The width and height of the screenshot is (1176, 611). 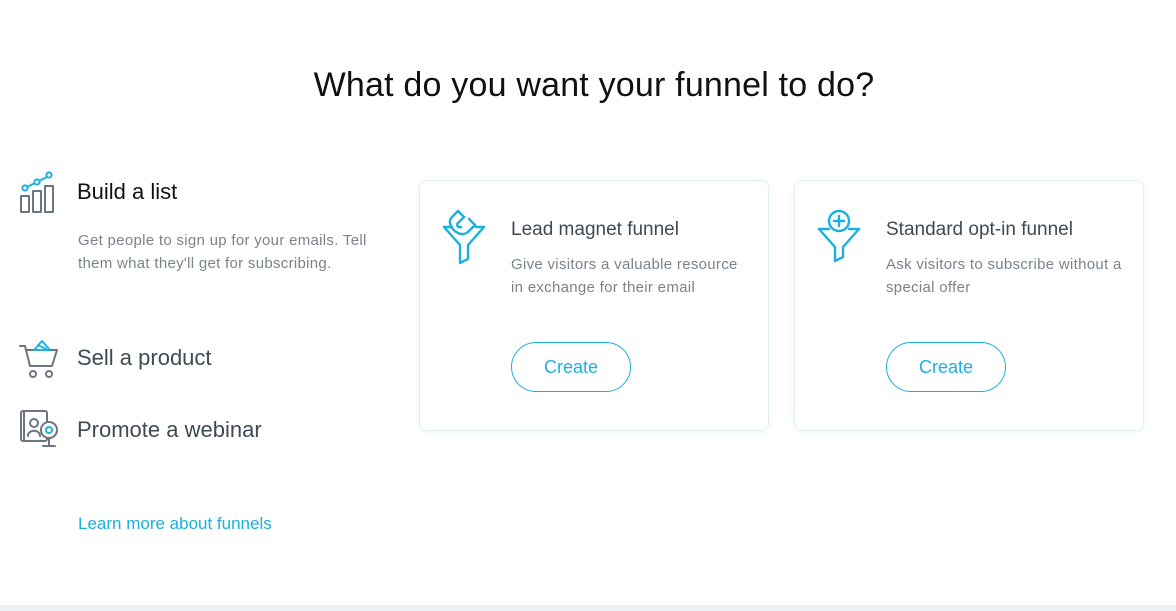 I want to click on goal-promote-a-webinar: Promote a webinar, so click(x=140, y=430).